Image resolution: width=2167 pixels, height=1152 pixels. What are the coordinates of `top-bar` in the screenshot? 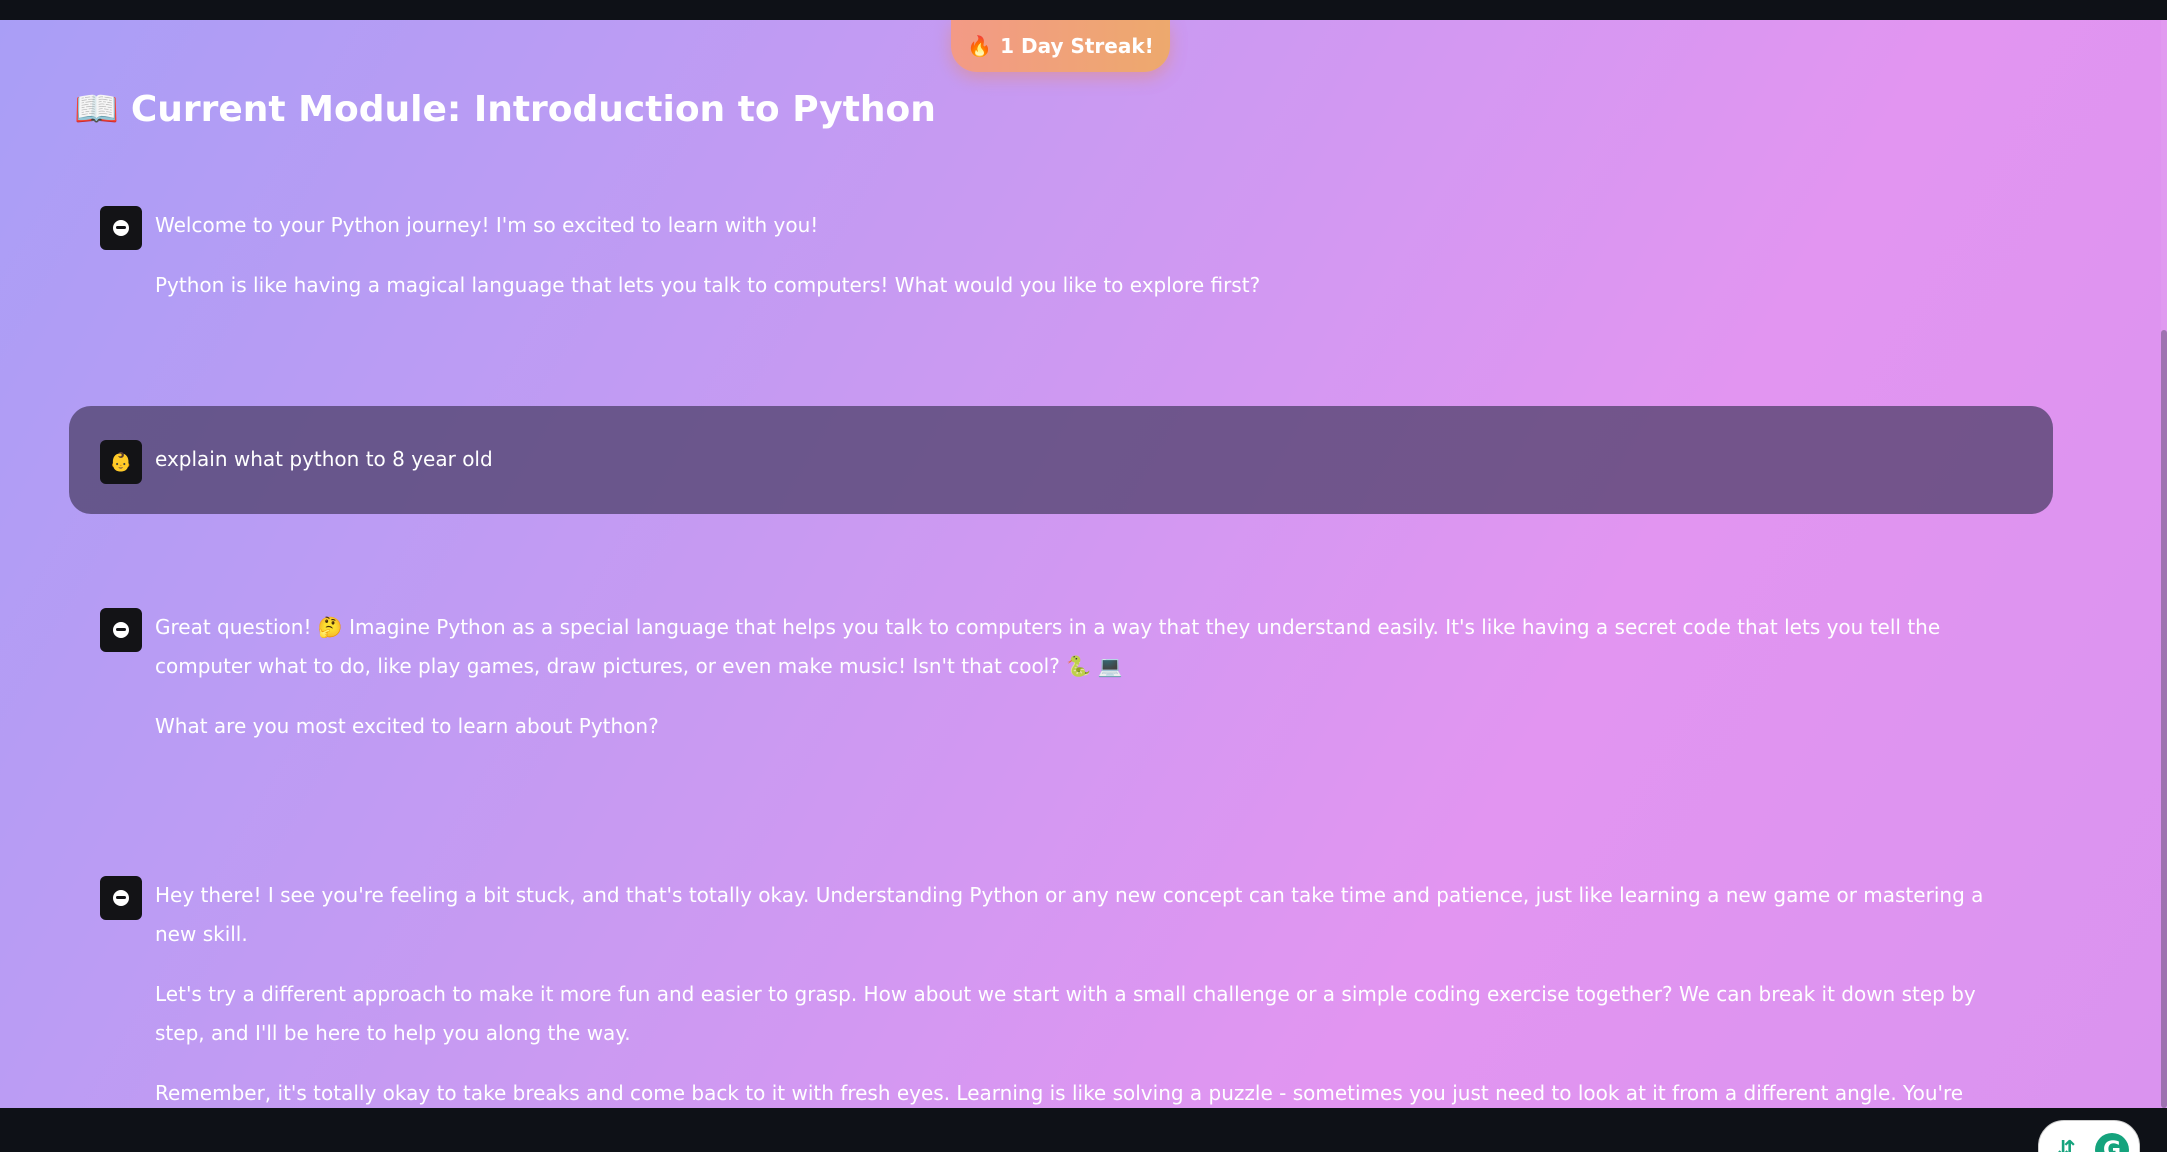 It's located at (1083, 10).